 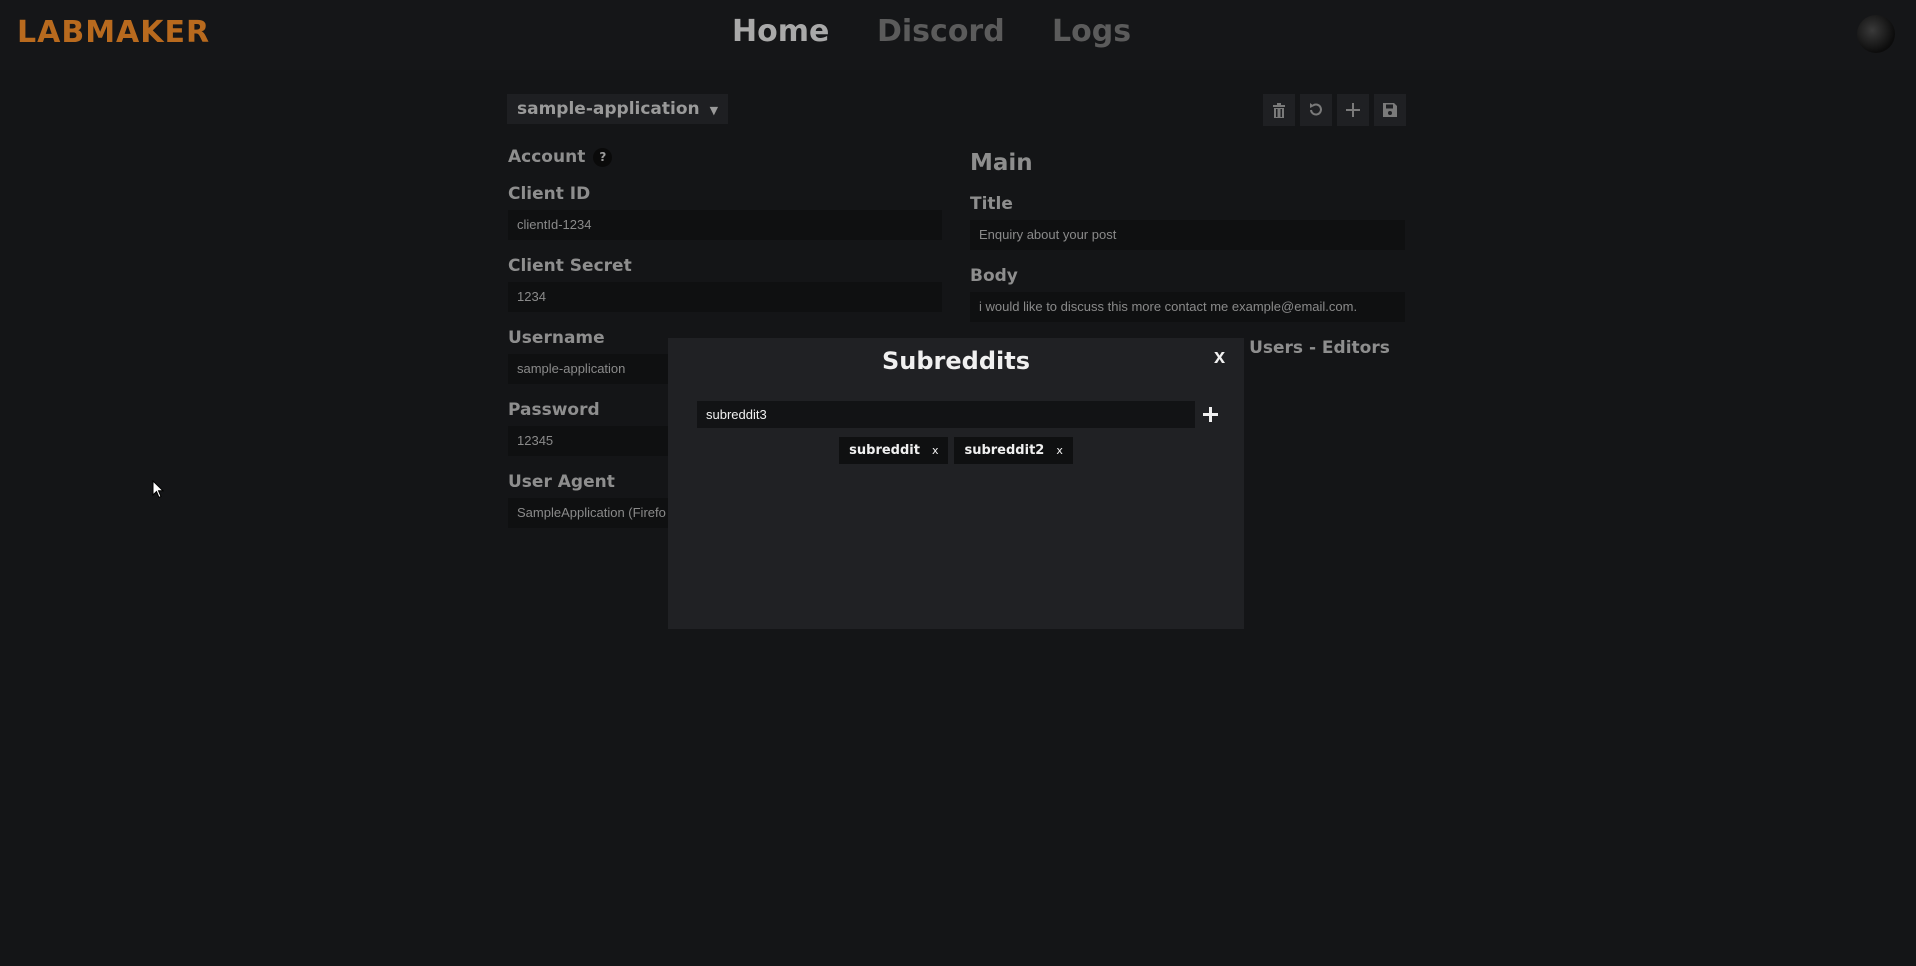 What do you see at coordinates (941, 31) in the screenshot?
I see `nav-discord: Discord` at bounding box center [941, 31].